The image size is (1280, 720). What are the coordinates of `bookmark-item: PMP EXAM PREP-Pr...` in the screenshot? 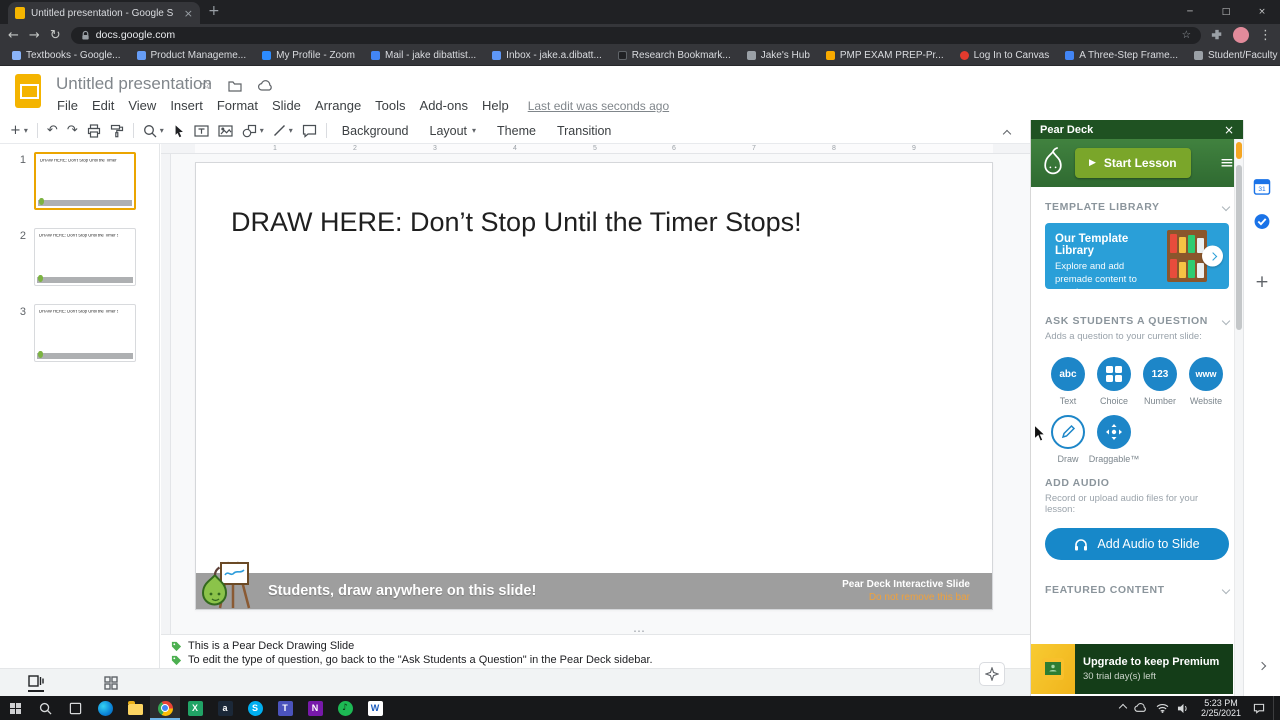 It's located at (884, 55).